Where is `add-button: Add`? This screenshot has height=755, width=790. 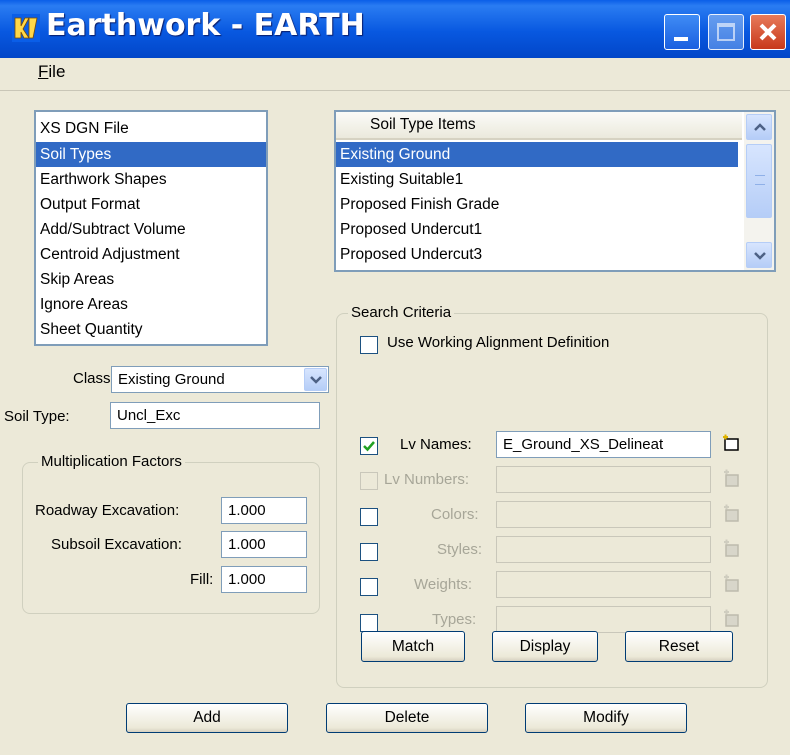 add-button: Add is located at coordinates (207, 718).